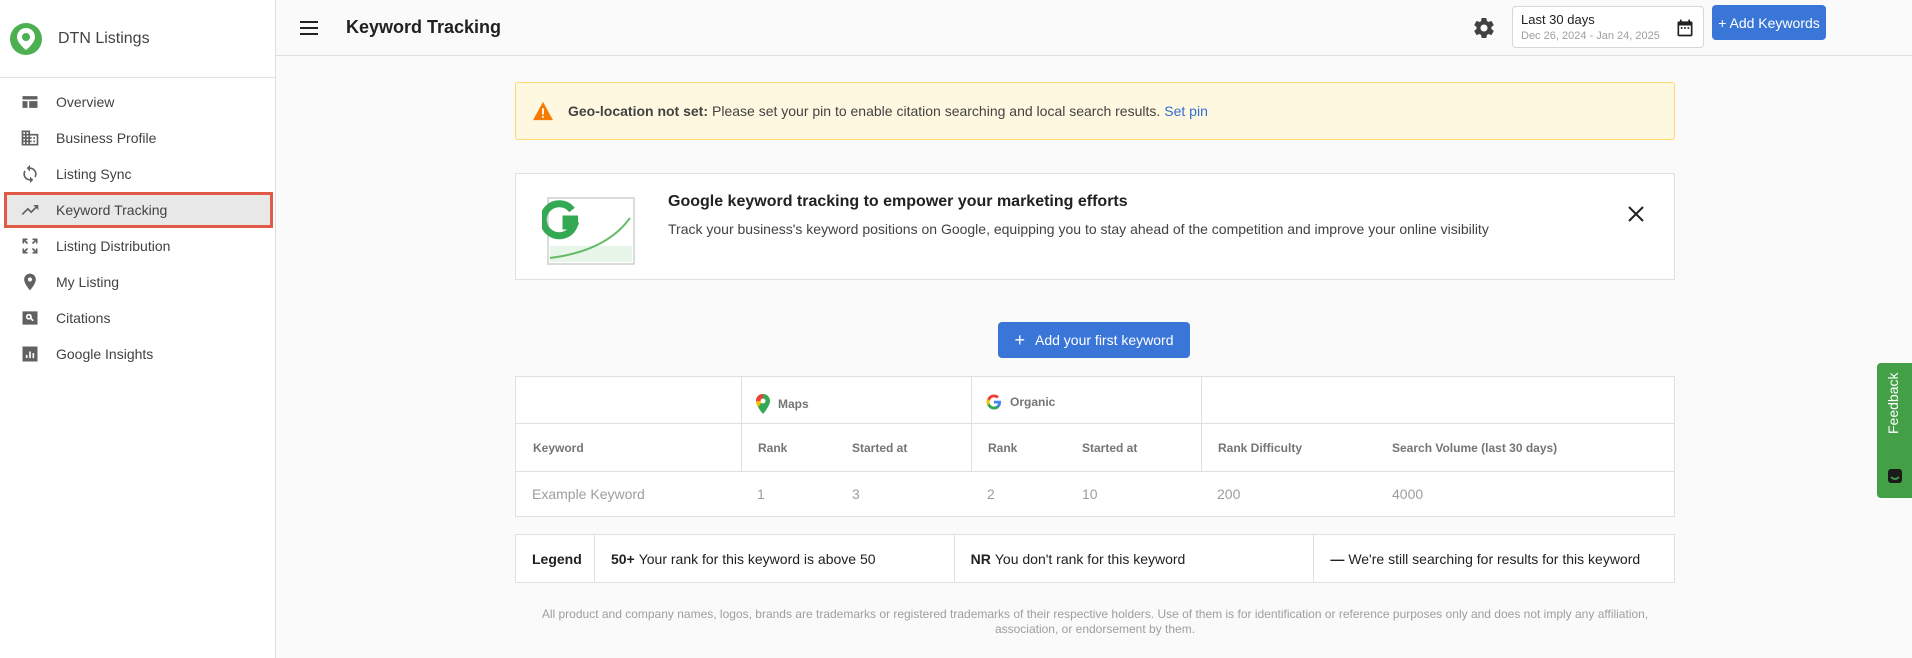 The width and height of the screenshot is (1912, 658). Describe the element at coordinates (1685, 28) in the screenshot. I see `calendar-icon` at that location.